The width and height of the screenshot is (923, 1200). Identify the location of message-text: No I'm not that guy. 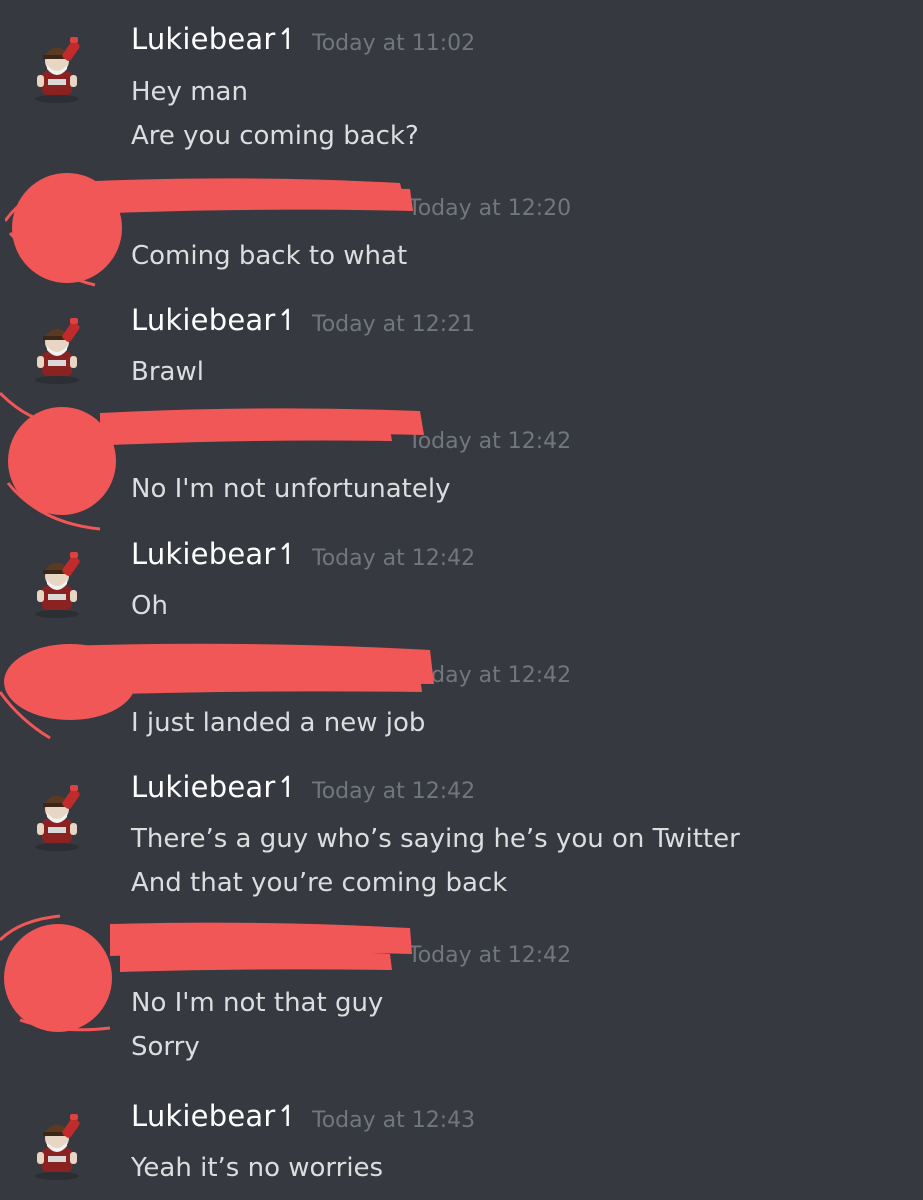
(257, 1003).